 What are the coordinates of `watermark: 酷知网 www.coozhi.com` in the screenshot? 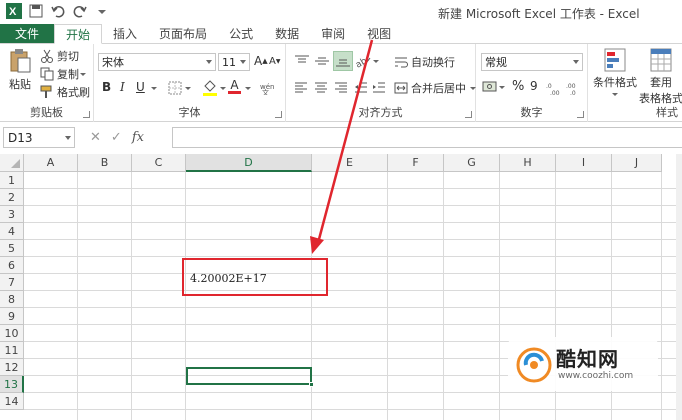 It's located at (583, 364).